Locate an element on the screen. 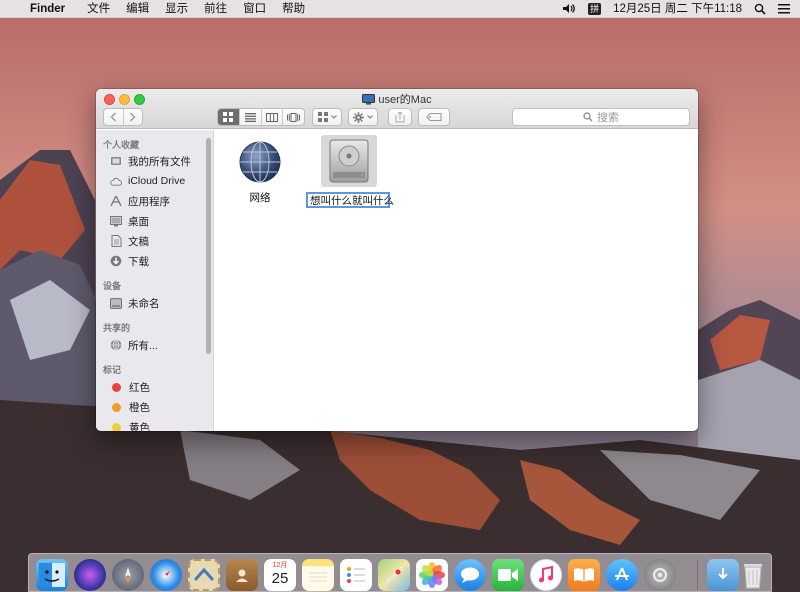 The height and width of the screenshot is (592, 800). notes-dock-icon is located at coordinates (318, 575).